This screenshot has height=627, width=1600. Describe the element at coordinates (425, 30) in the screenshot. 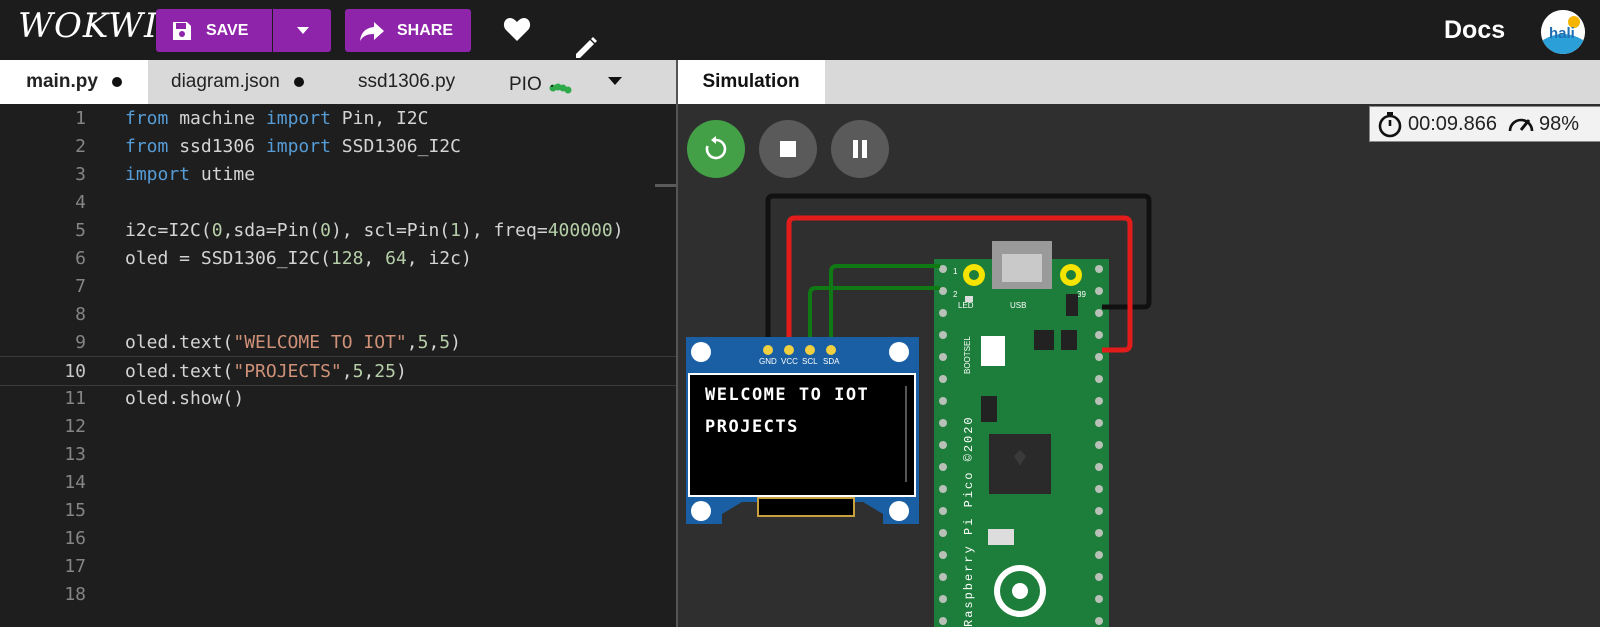

I see `share-label: SHARE` at that location.